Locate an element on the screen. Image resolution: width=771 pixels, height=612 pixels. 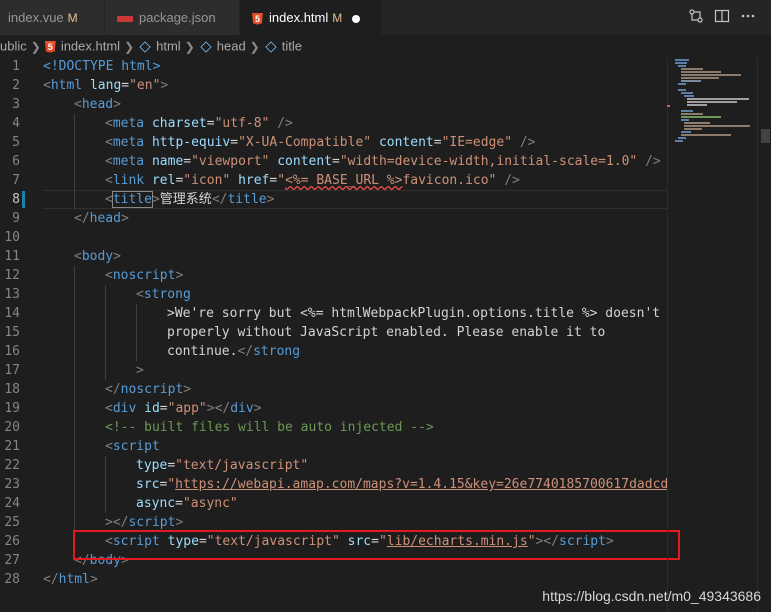
breadcrumb-item: head is located at coordinates (231, 46).